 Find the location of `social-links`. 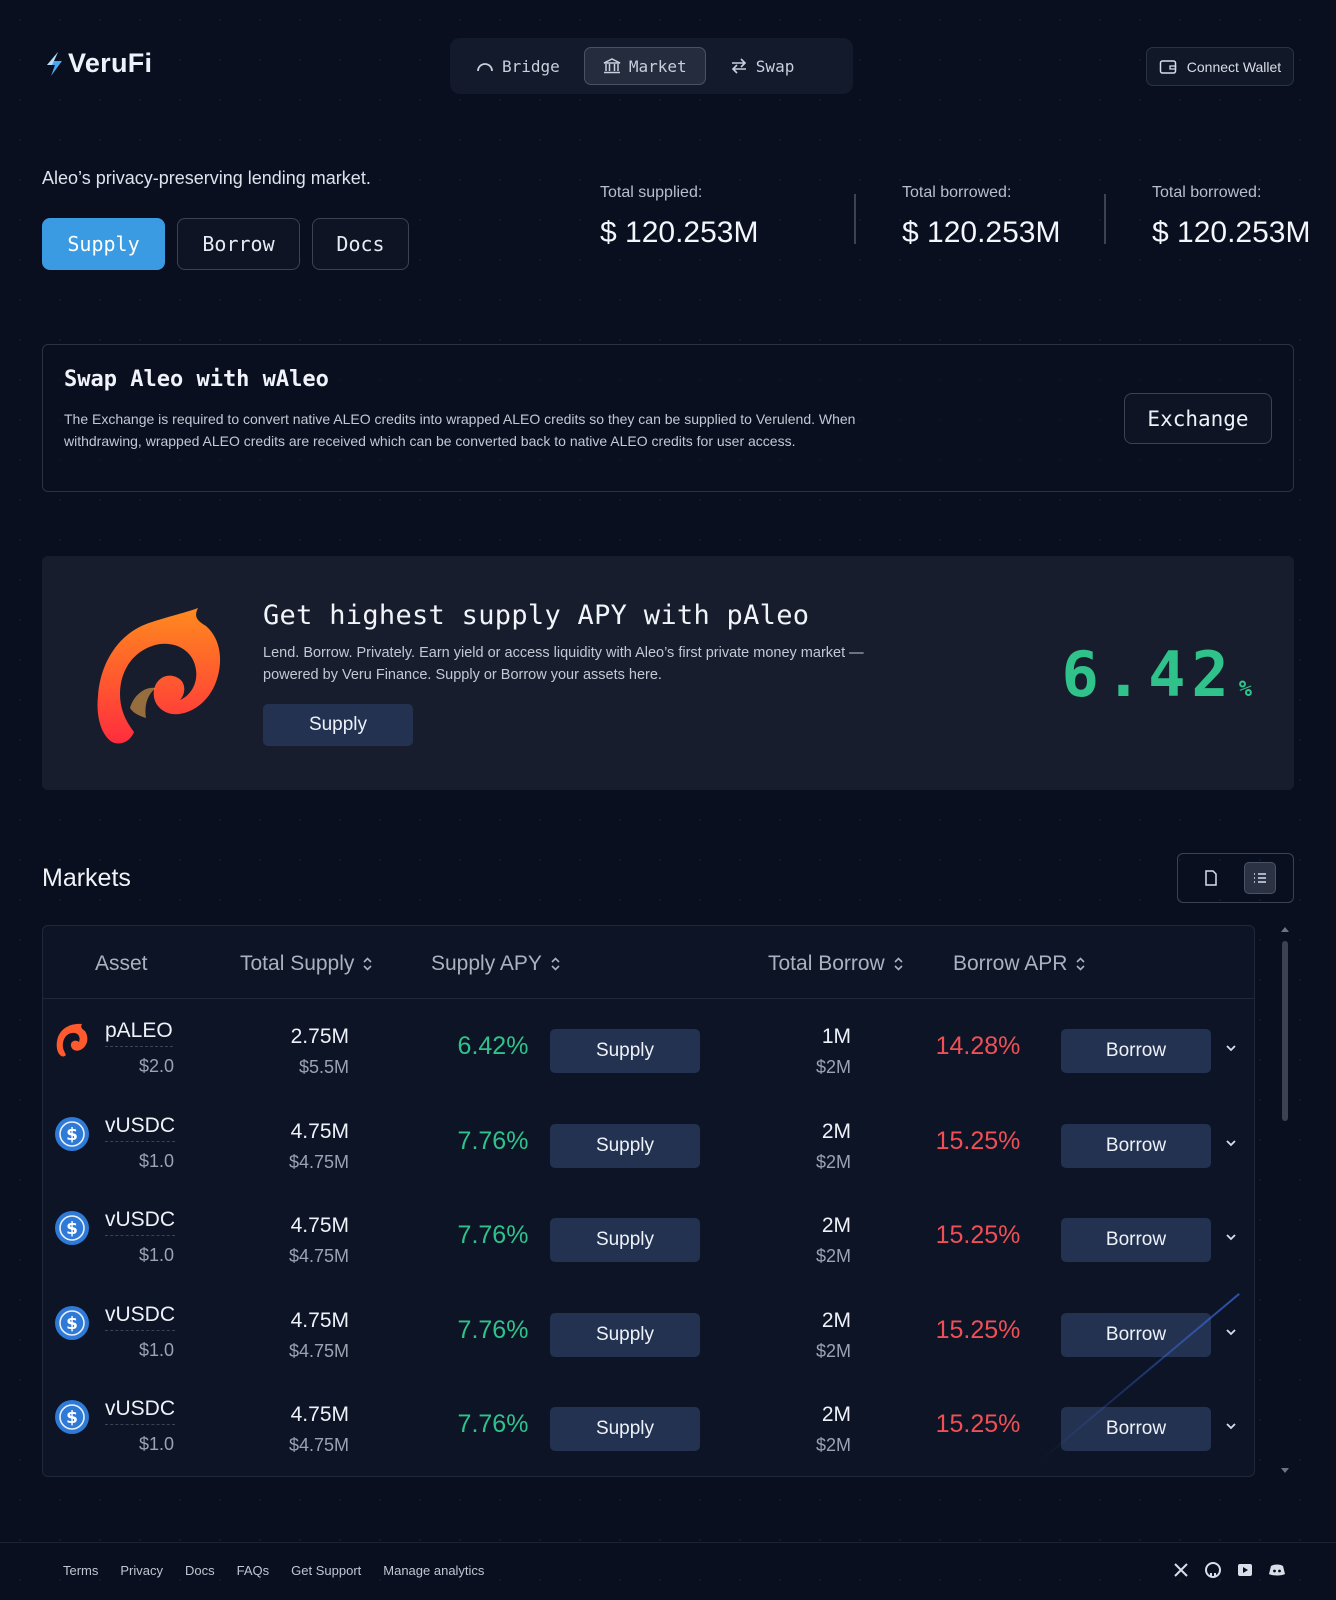

social-links is located at coordinates (1229, 1570).